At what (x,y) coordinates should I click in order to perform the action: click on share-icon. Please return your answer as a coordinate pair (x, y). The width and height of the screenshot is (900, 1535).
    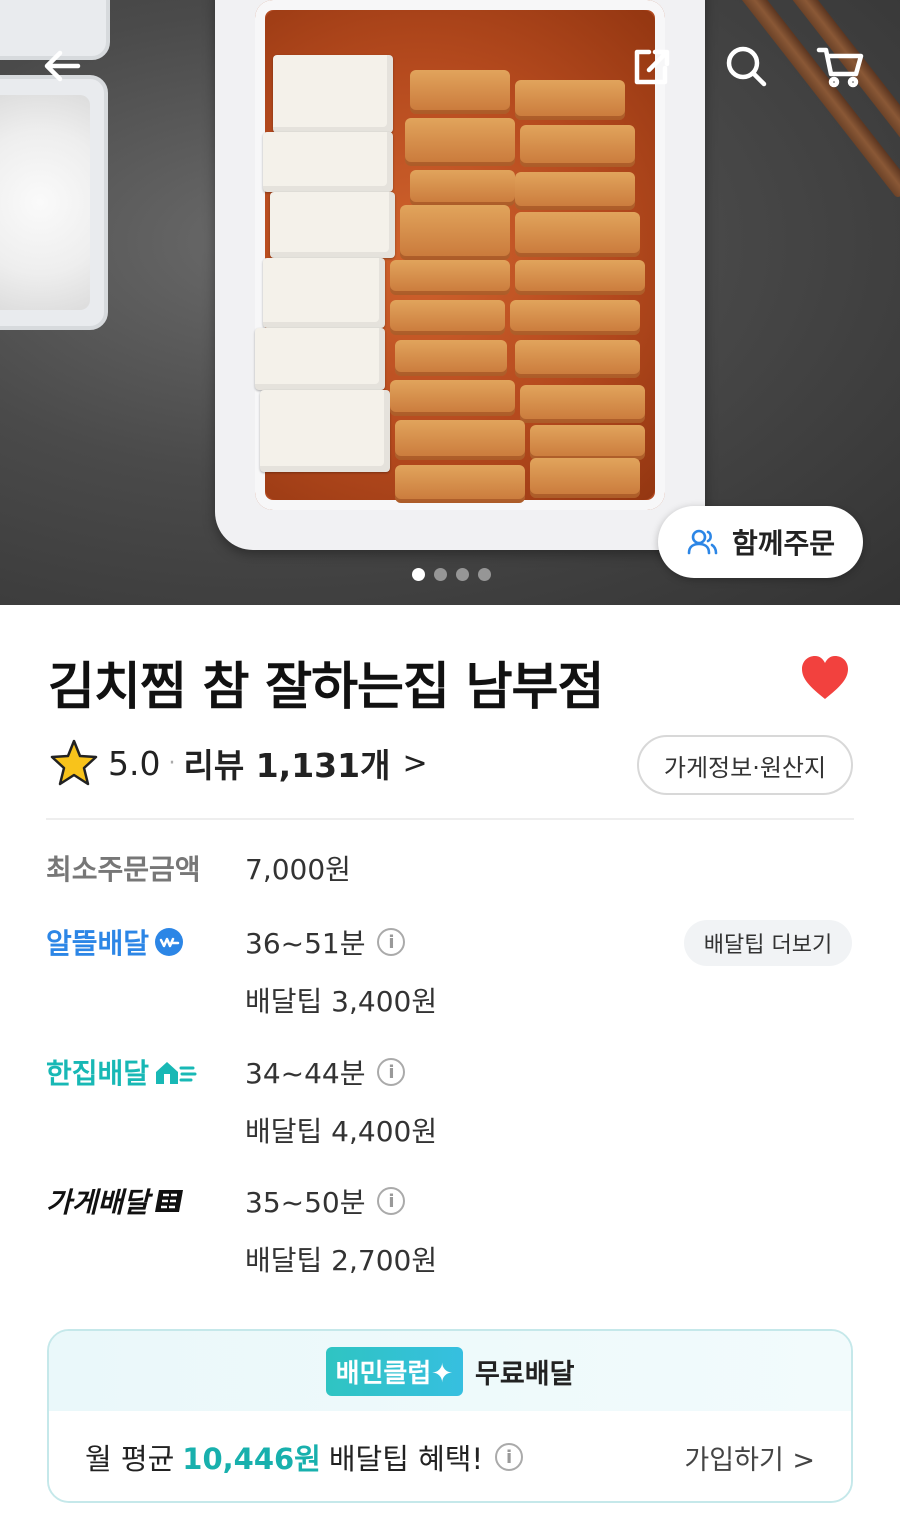
    Looking at the image, I should click on (652, 67).